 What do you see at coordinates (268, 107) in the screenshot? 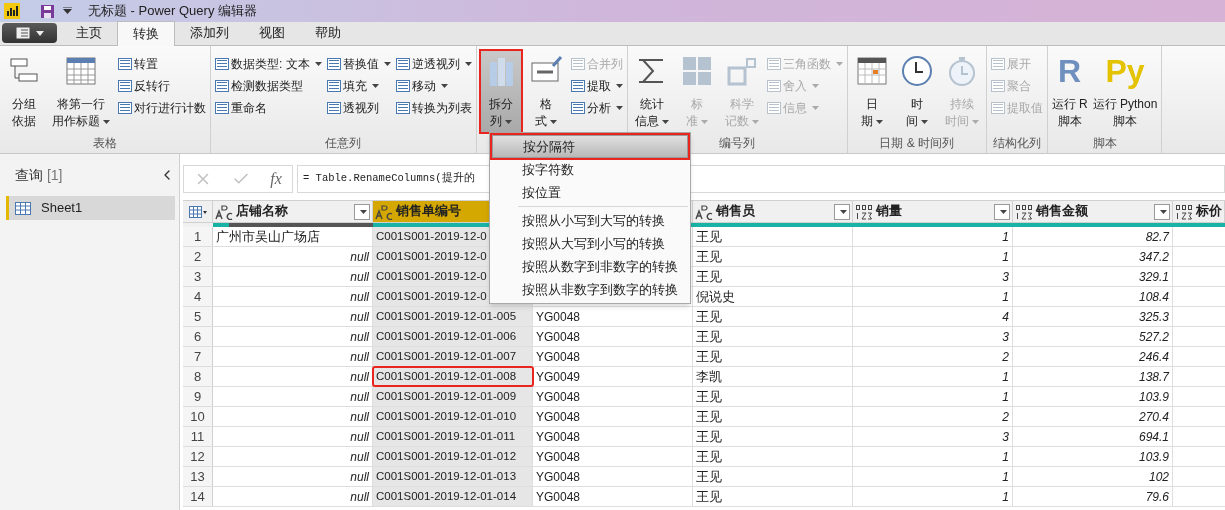
I see `ribbon-button: 重命名` at bounding box center [268, 107].